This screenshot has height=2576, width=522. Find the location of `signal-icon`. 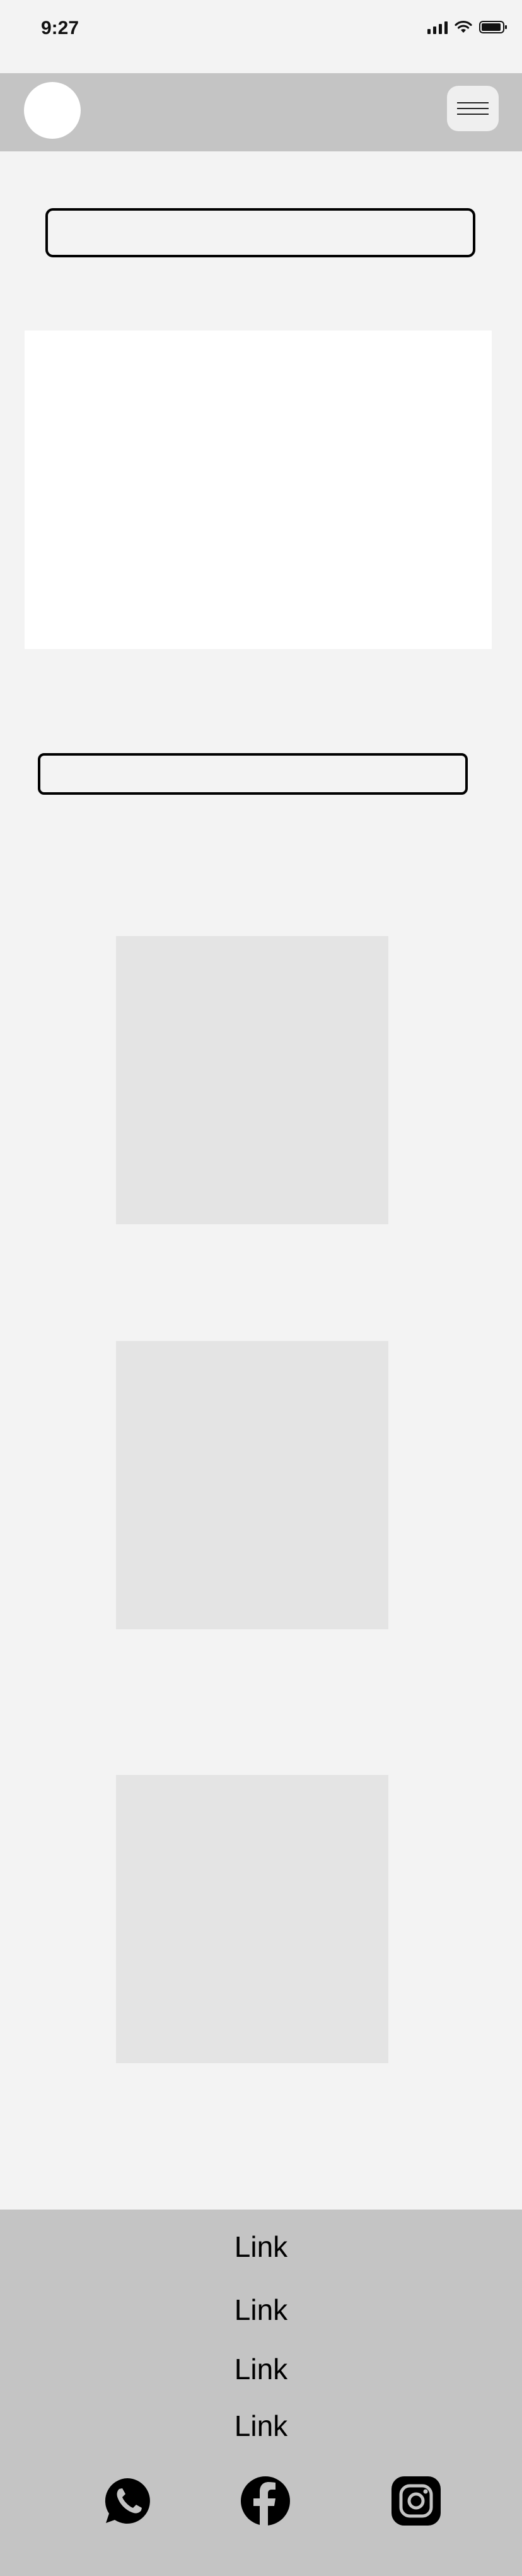

signal-icon is located at coordinates (437, 27).